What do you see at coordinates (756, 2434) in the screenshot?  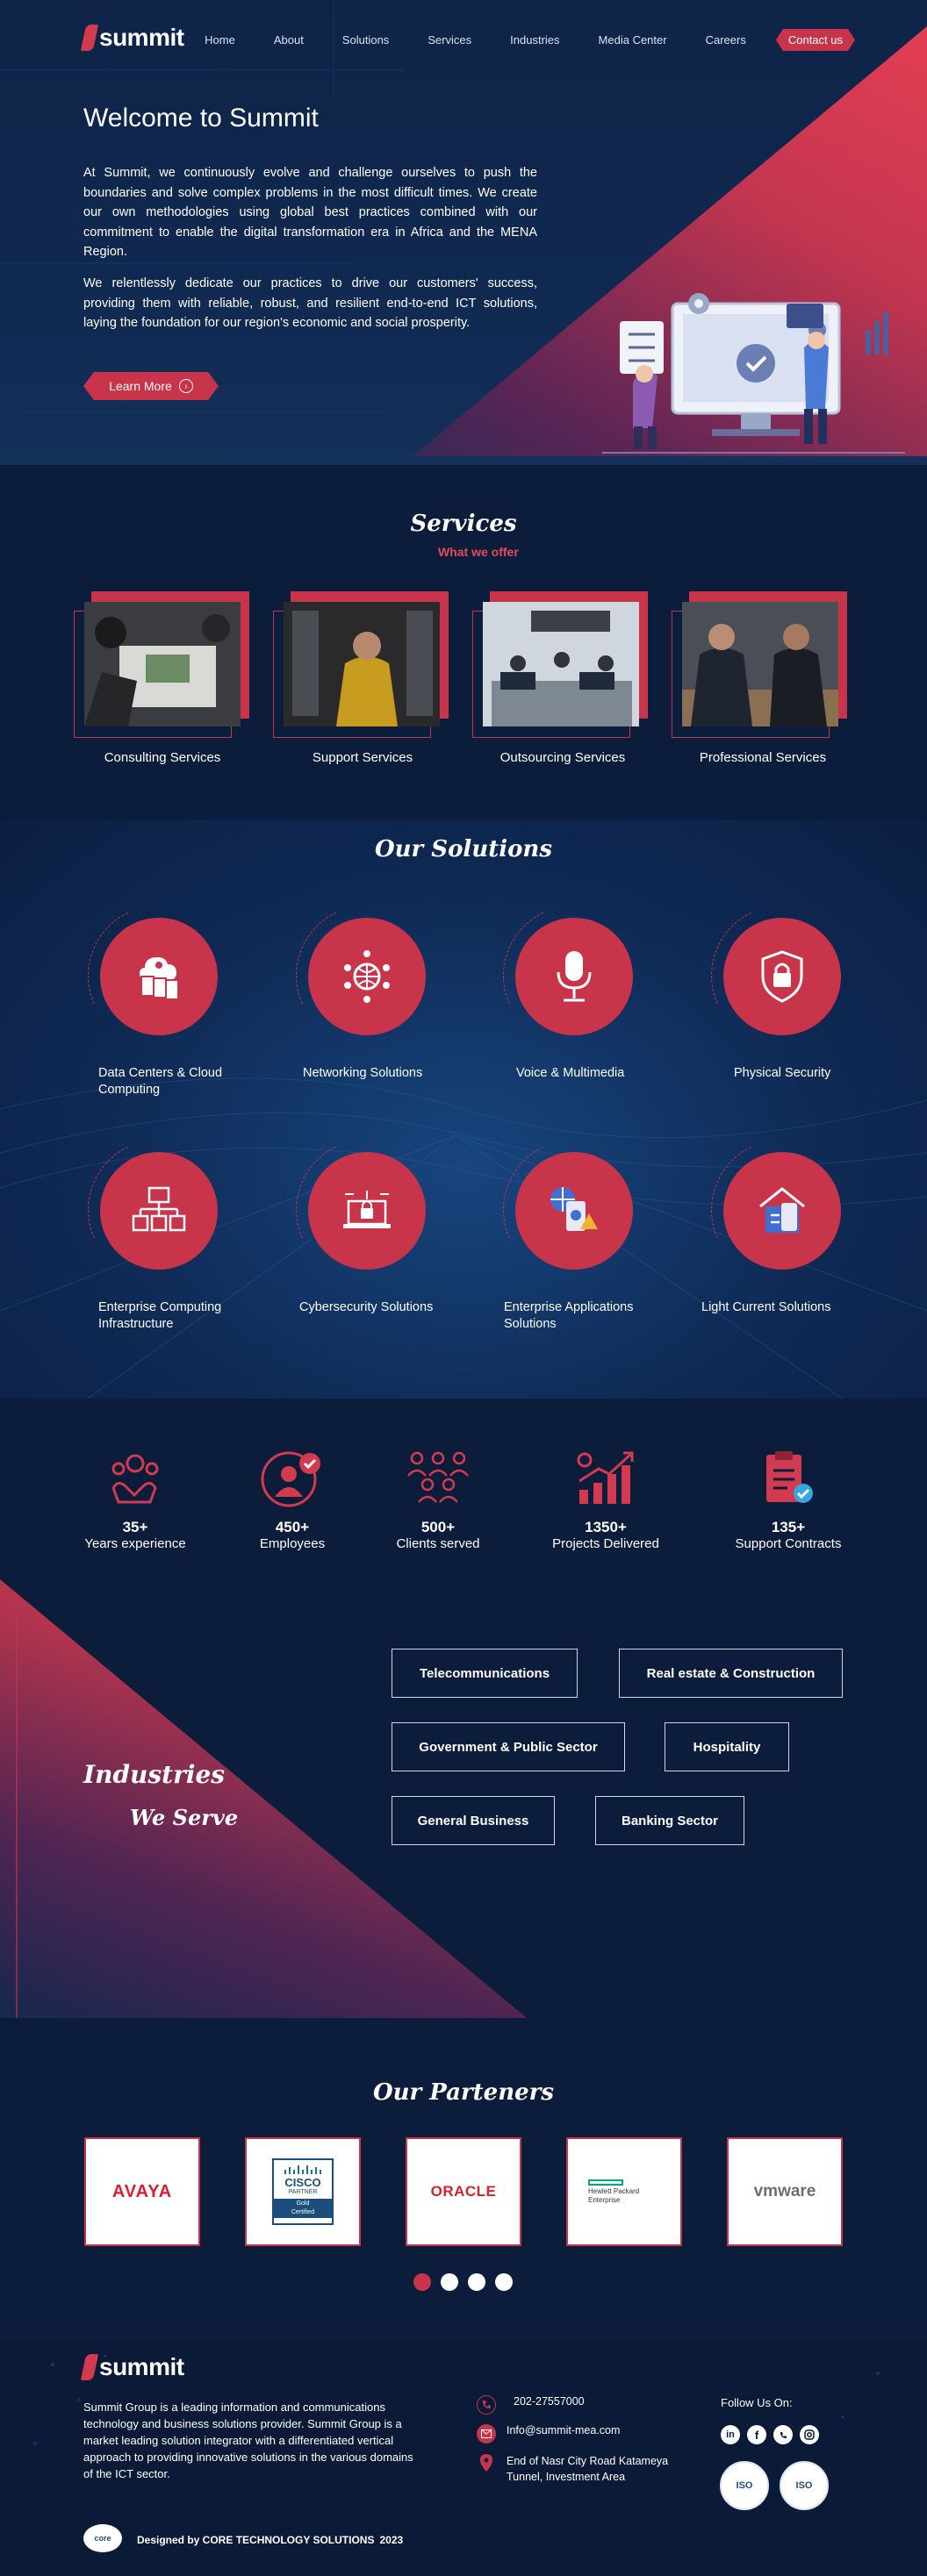 I see `facebook-icon: f` at bounding box center [756, 2434].